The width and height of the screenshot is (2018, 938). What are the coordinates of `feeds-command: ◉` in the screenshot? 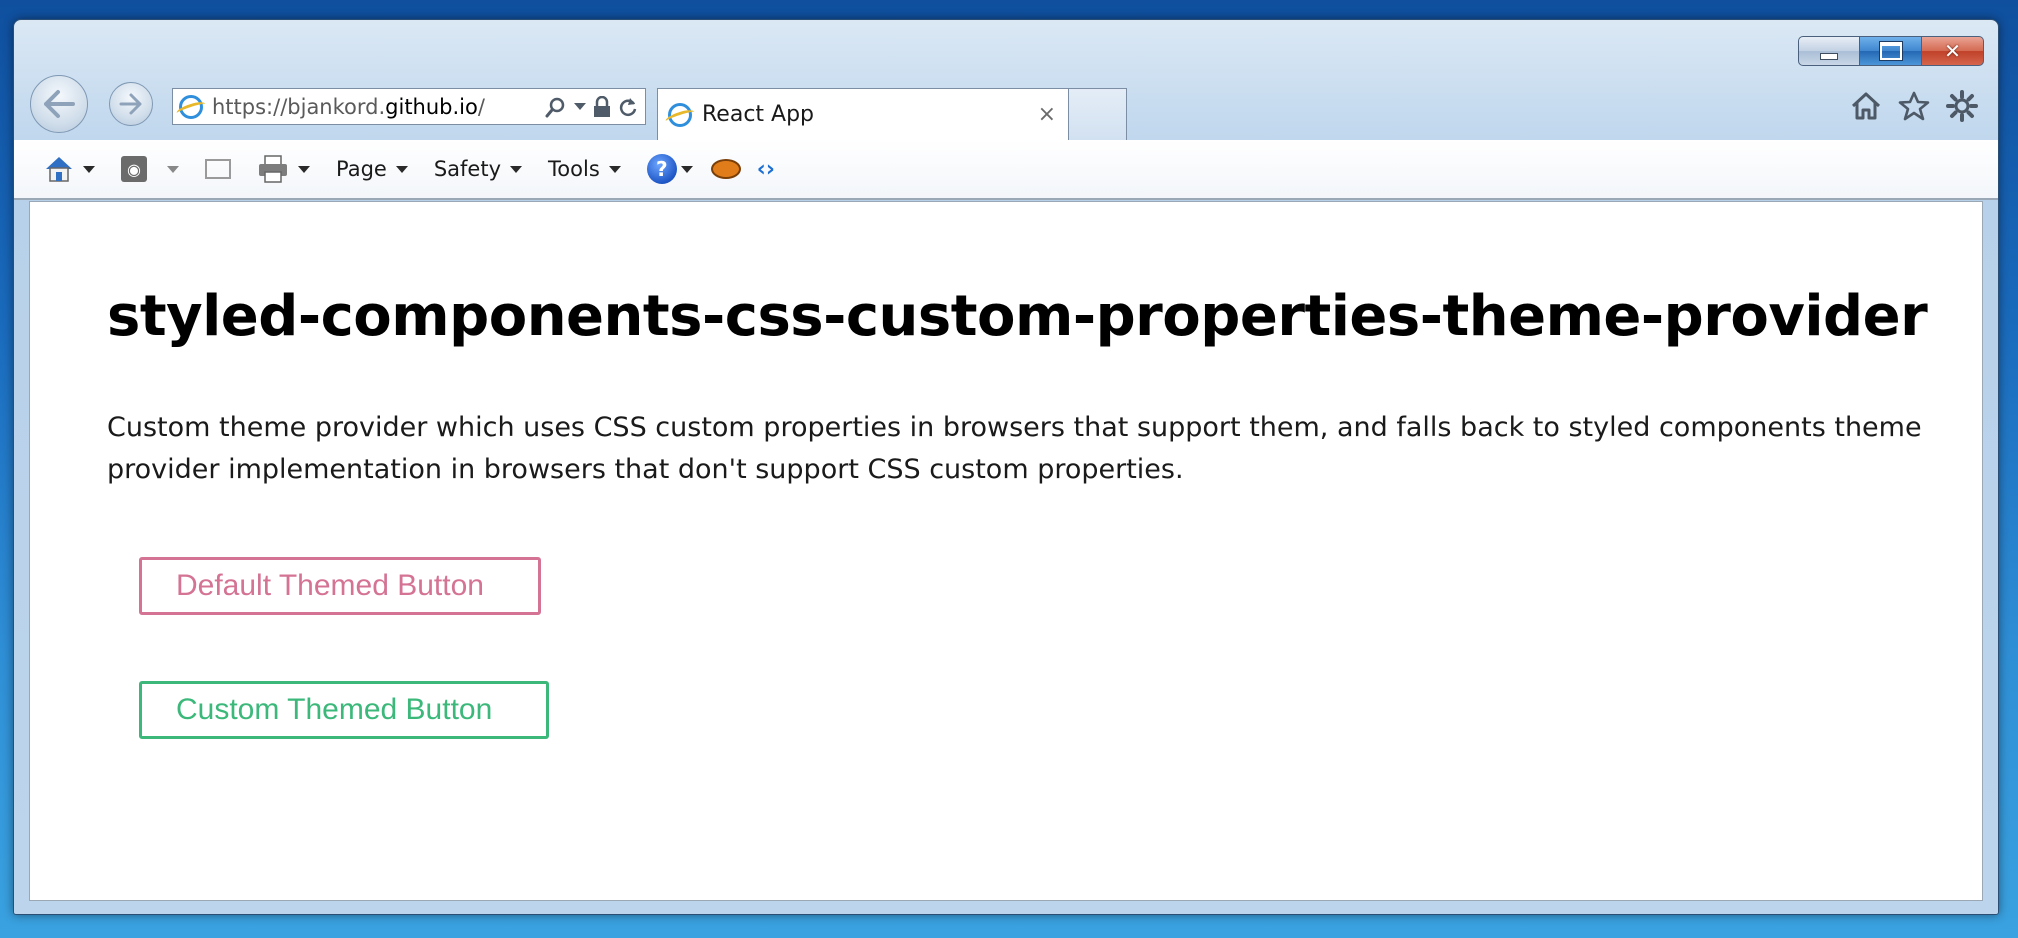 It's located at (150, 169).